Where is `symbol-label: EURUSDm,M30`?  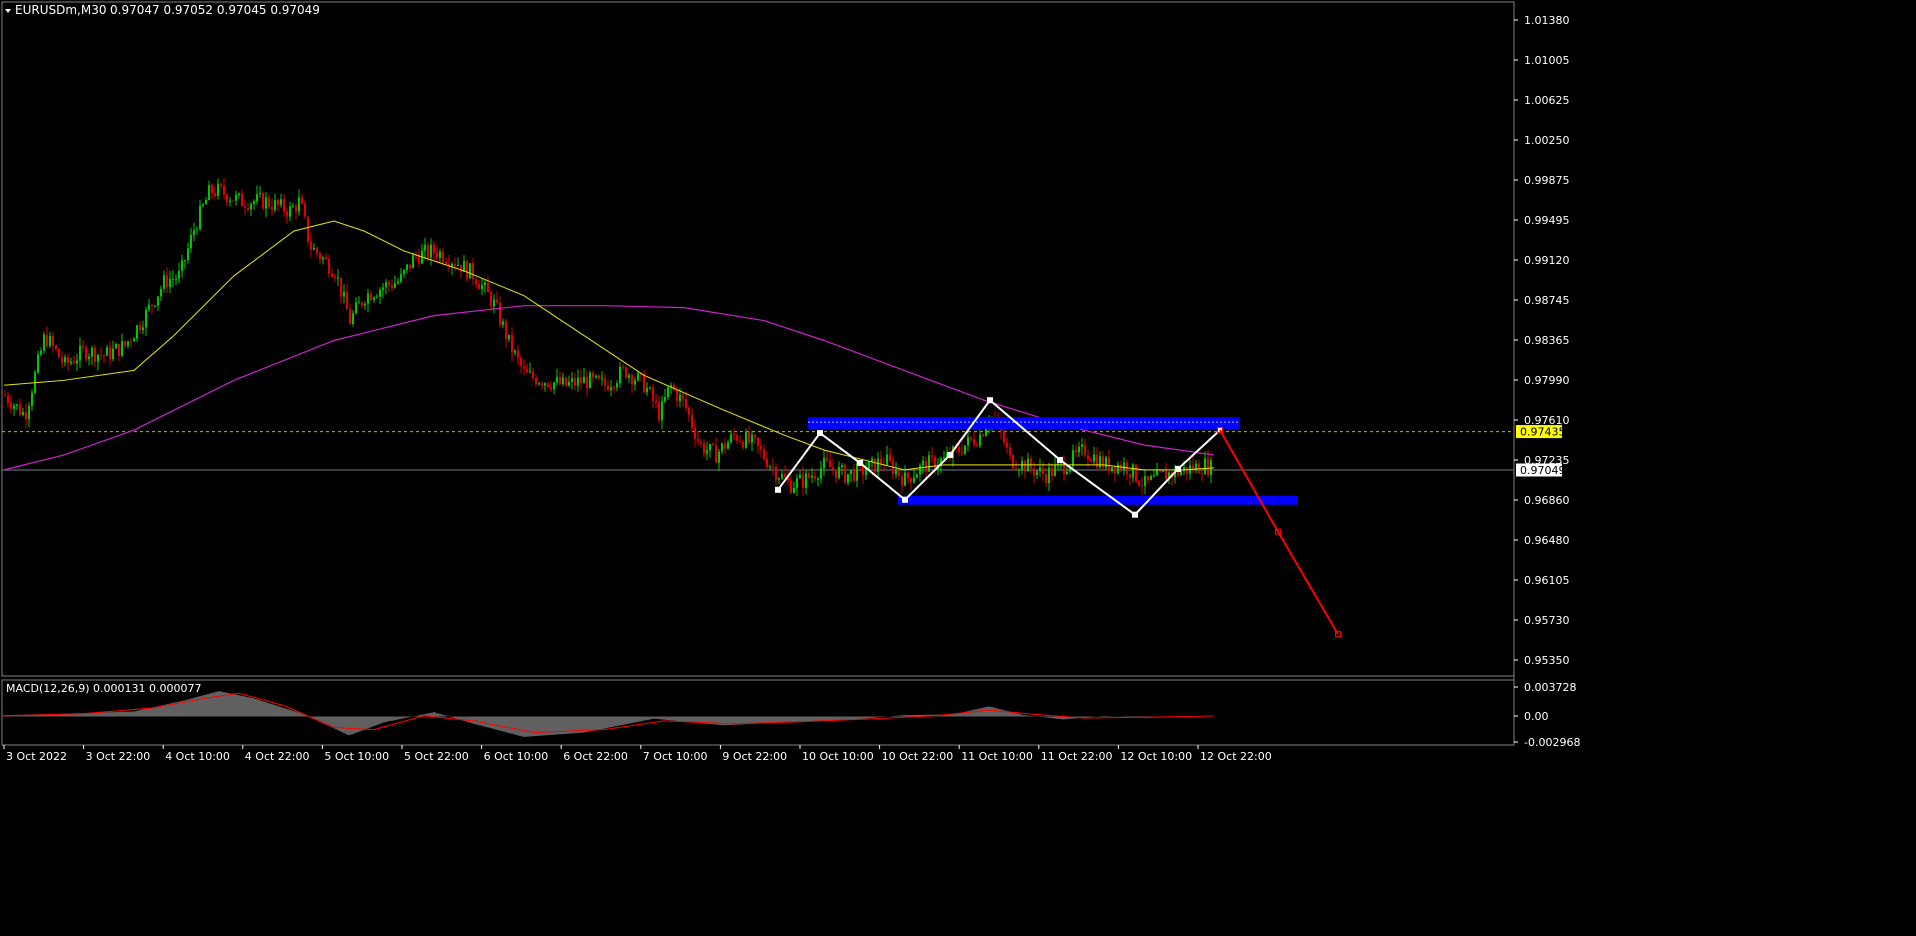
symbol-label: EURUSDm,M30 is located at coordinates (60, 10).